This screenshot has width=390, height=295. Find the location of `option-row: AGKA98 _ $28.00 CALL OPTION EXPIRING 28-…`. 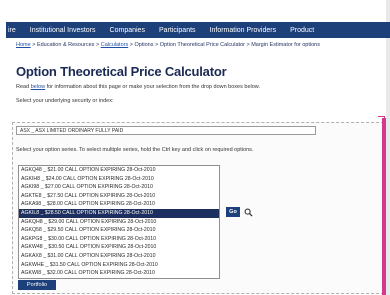

option-row: AGKA98 _ $28.00 CALL OPTION EXPIRING 28-… is located at coordinates (119, 204).